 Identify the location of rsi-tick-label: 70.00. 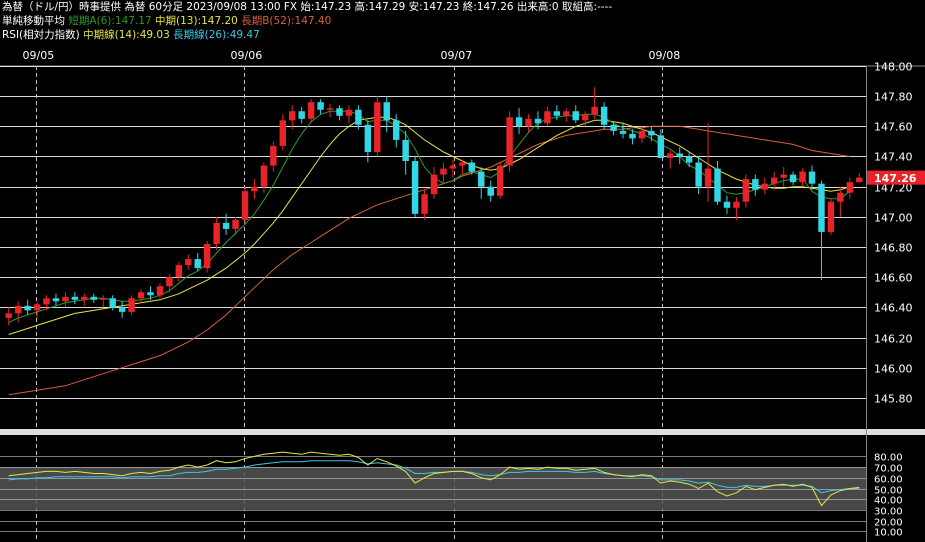
(888, 469).